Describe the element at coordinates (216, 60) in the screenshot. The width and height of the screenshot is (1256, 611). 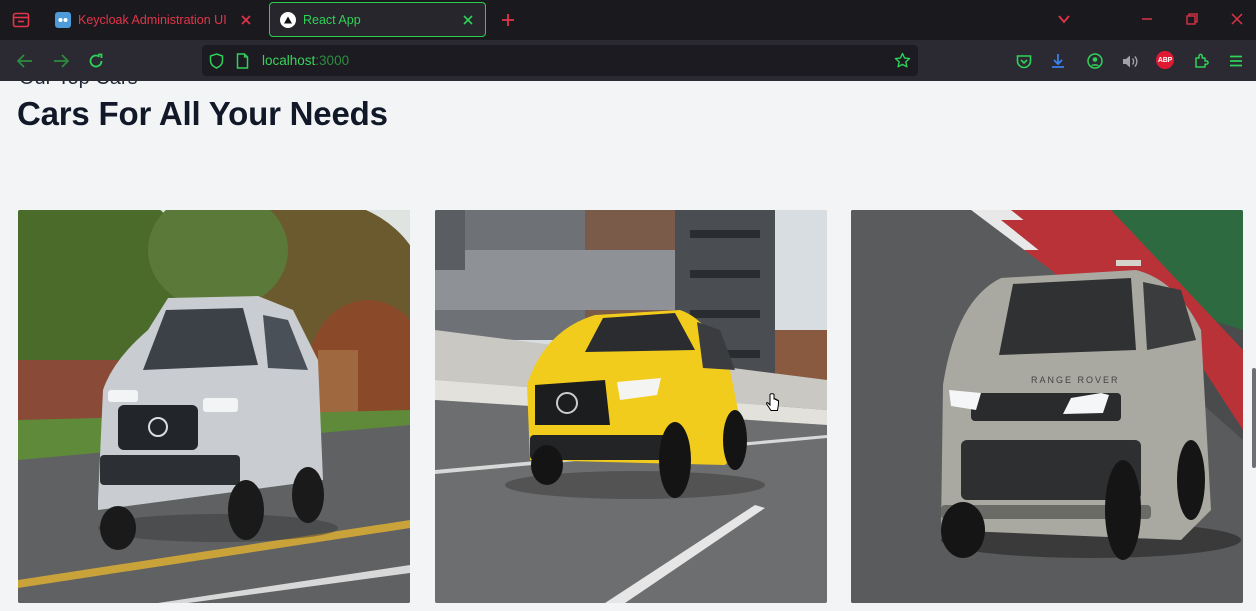
I see `tracking-protection-shield-icon` at that location.